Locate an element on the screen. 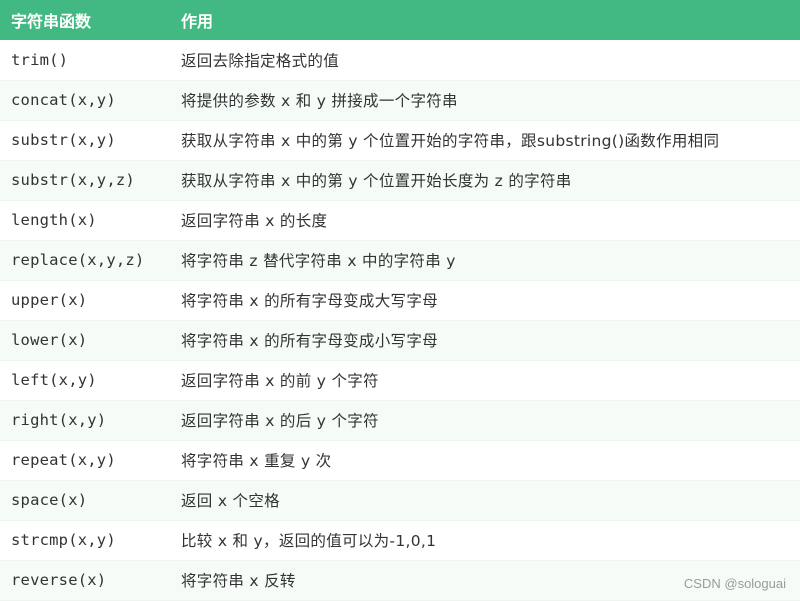  function-description-cell: 将字符串 x 重复 y 次 is located at coordinates (485, 460).